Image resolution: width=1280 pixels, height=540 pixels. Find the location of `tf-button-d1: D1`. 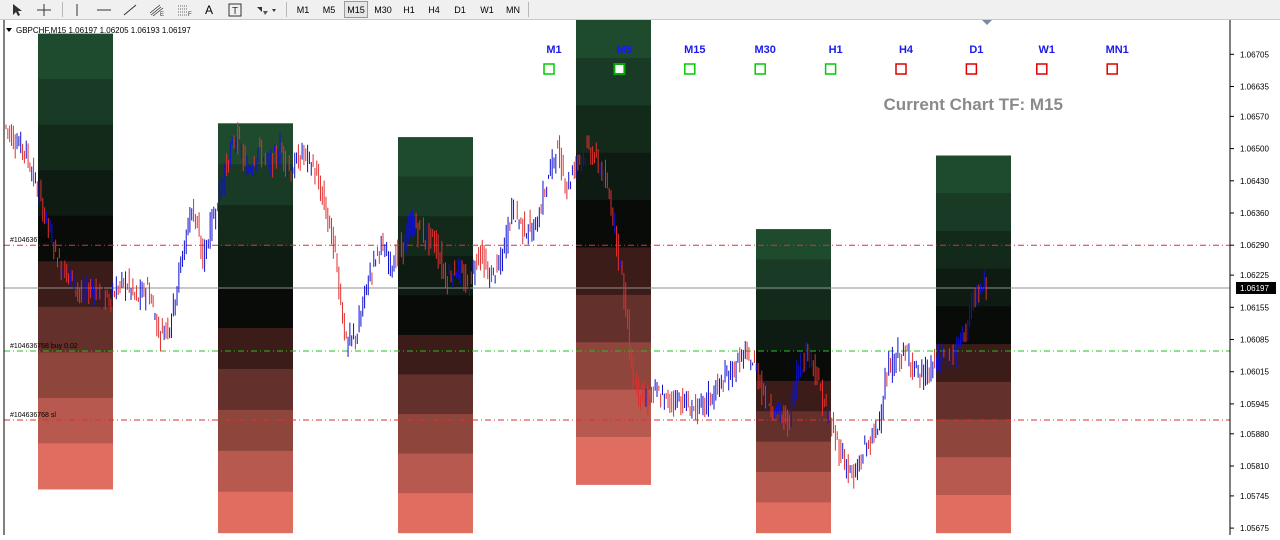

tf-button-d1: D1 is located at coordinates (460, 9).